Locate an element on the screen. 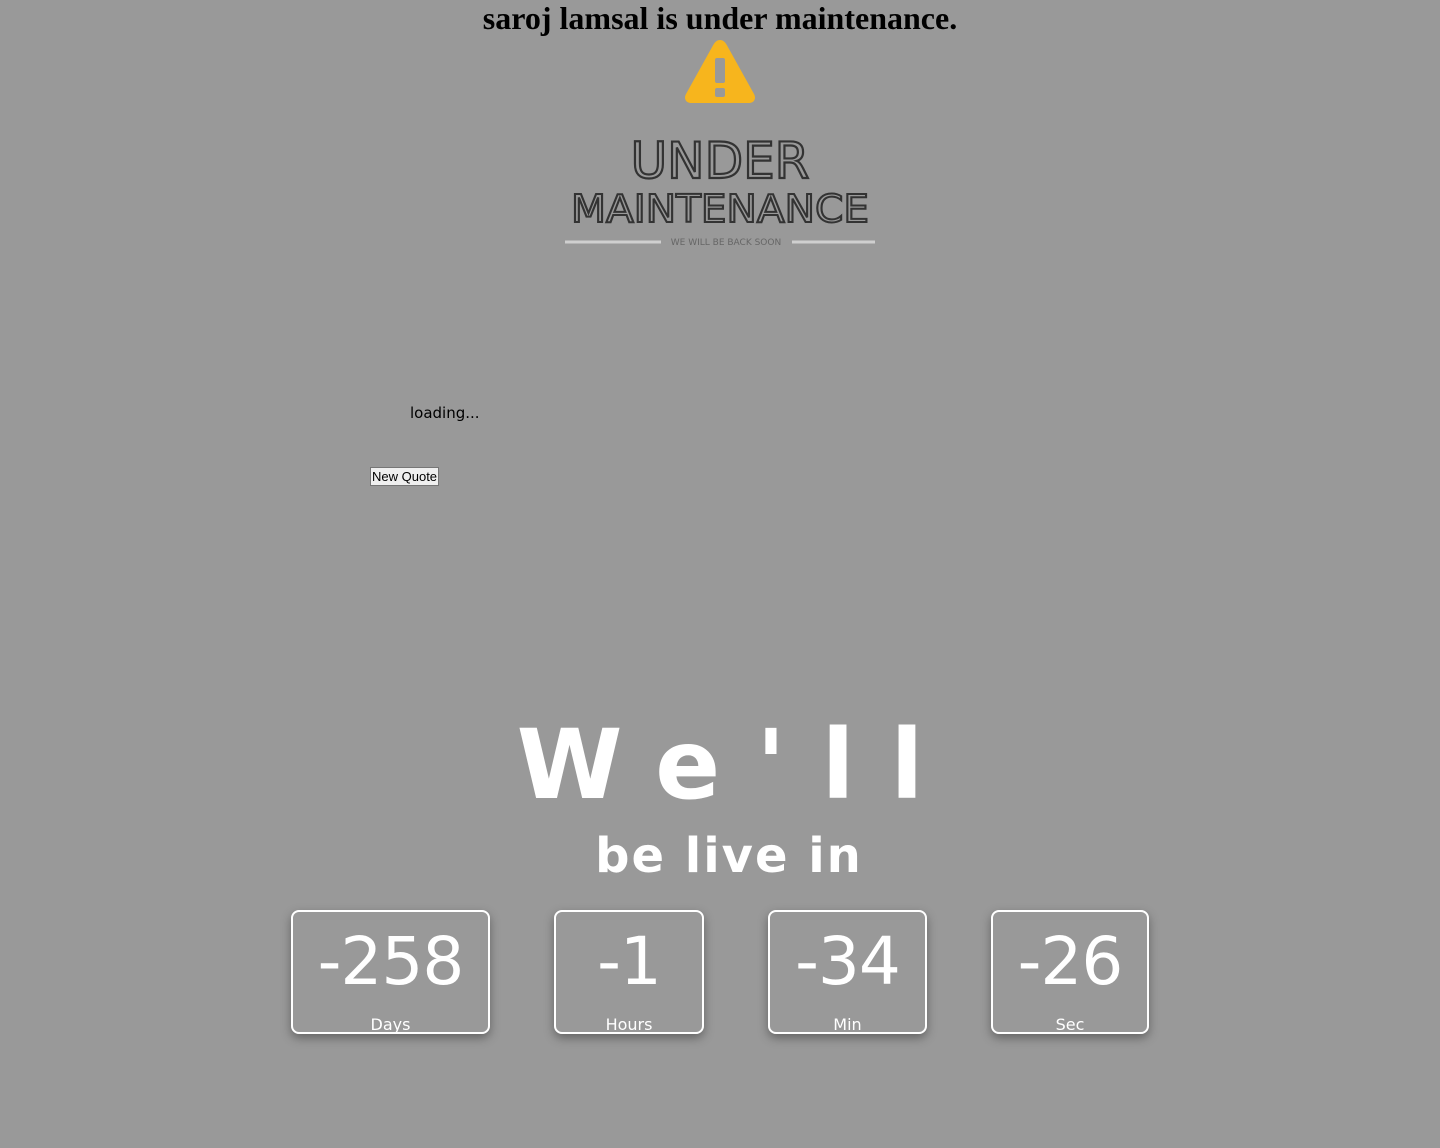  logo-line-maintenance: MAINTENANCE is located at coordinates (720, 209).